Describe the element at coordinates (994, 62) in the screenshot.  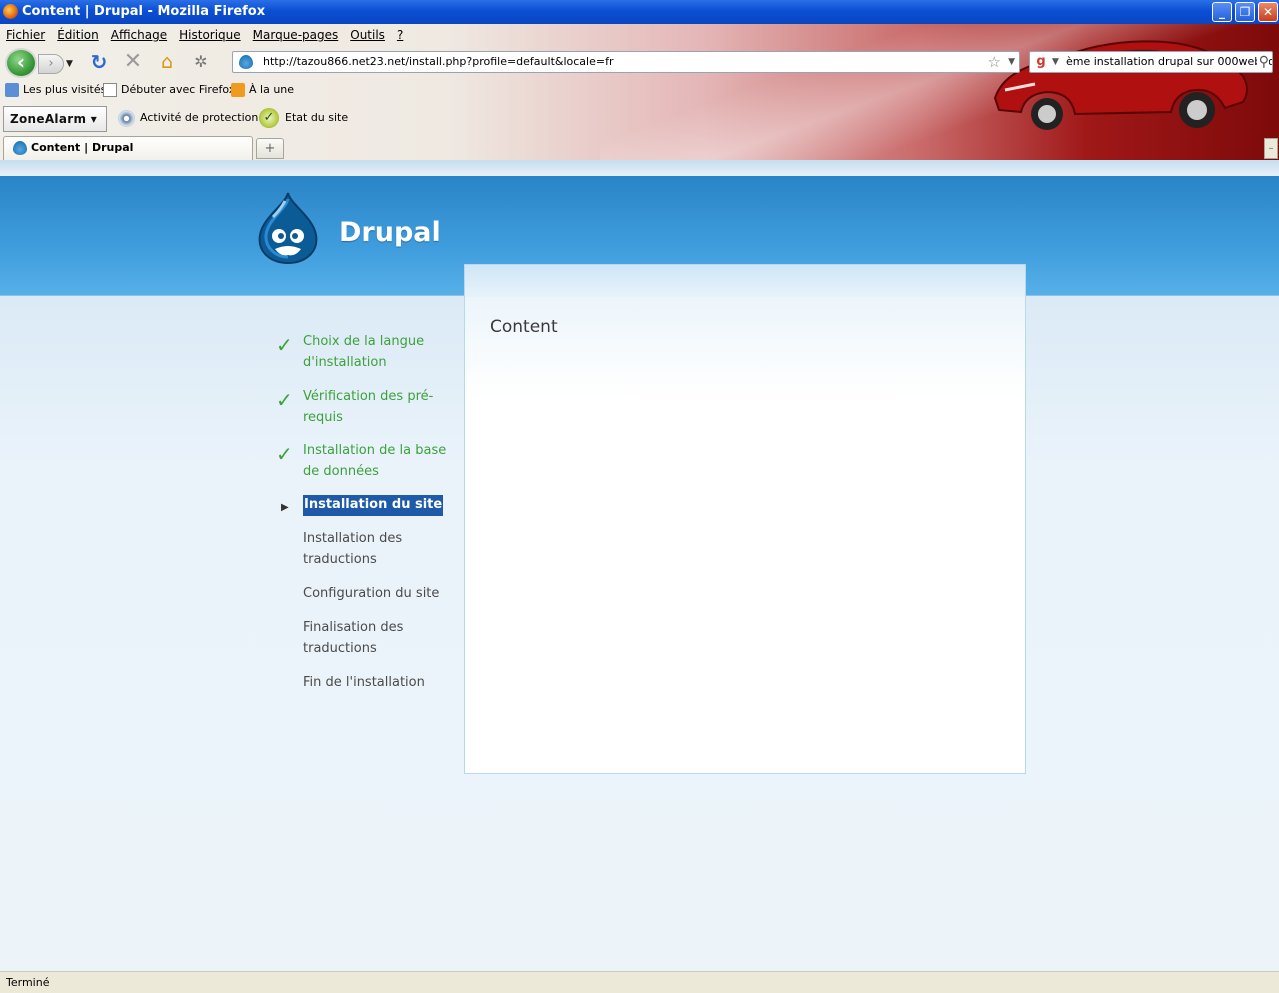
I see `bookmark-star-icon: ☆` at that location.